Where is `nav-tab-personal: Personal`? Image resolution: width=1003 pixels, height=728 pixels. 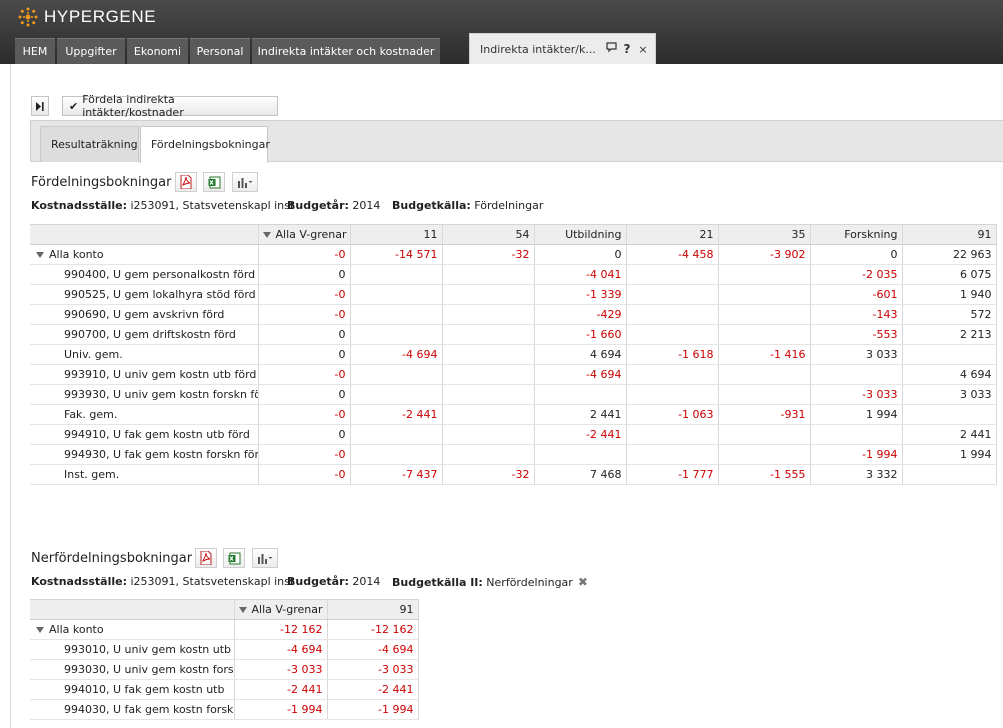
nav-tab-personal: Personal is located at coordinates (220, 51).